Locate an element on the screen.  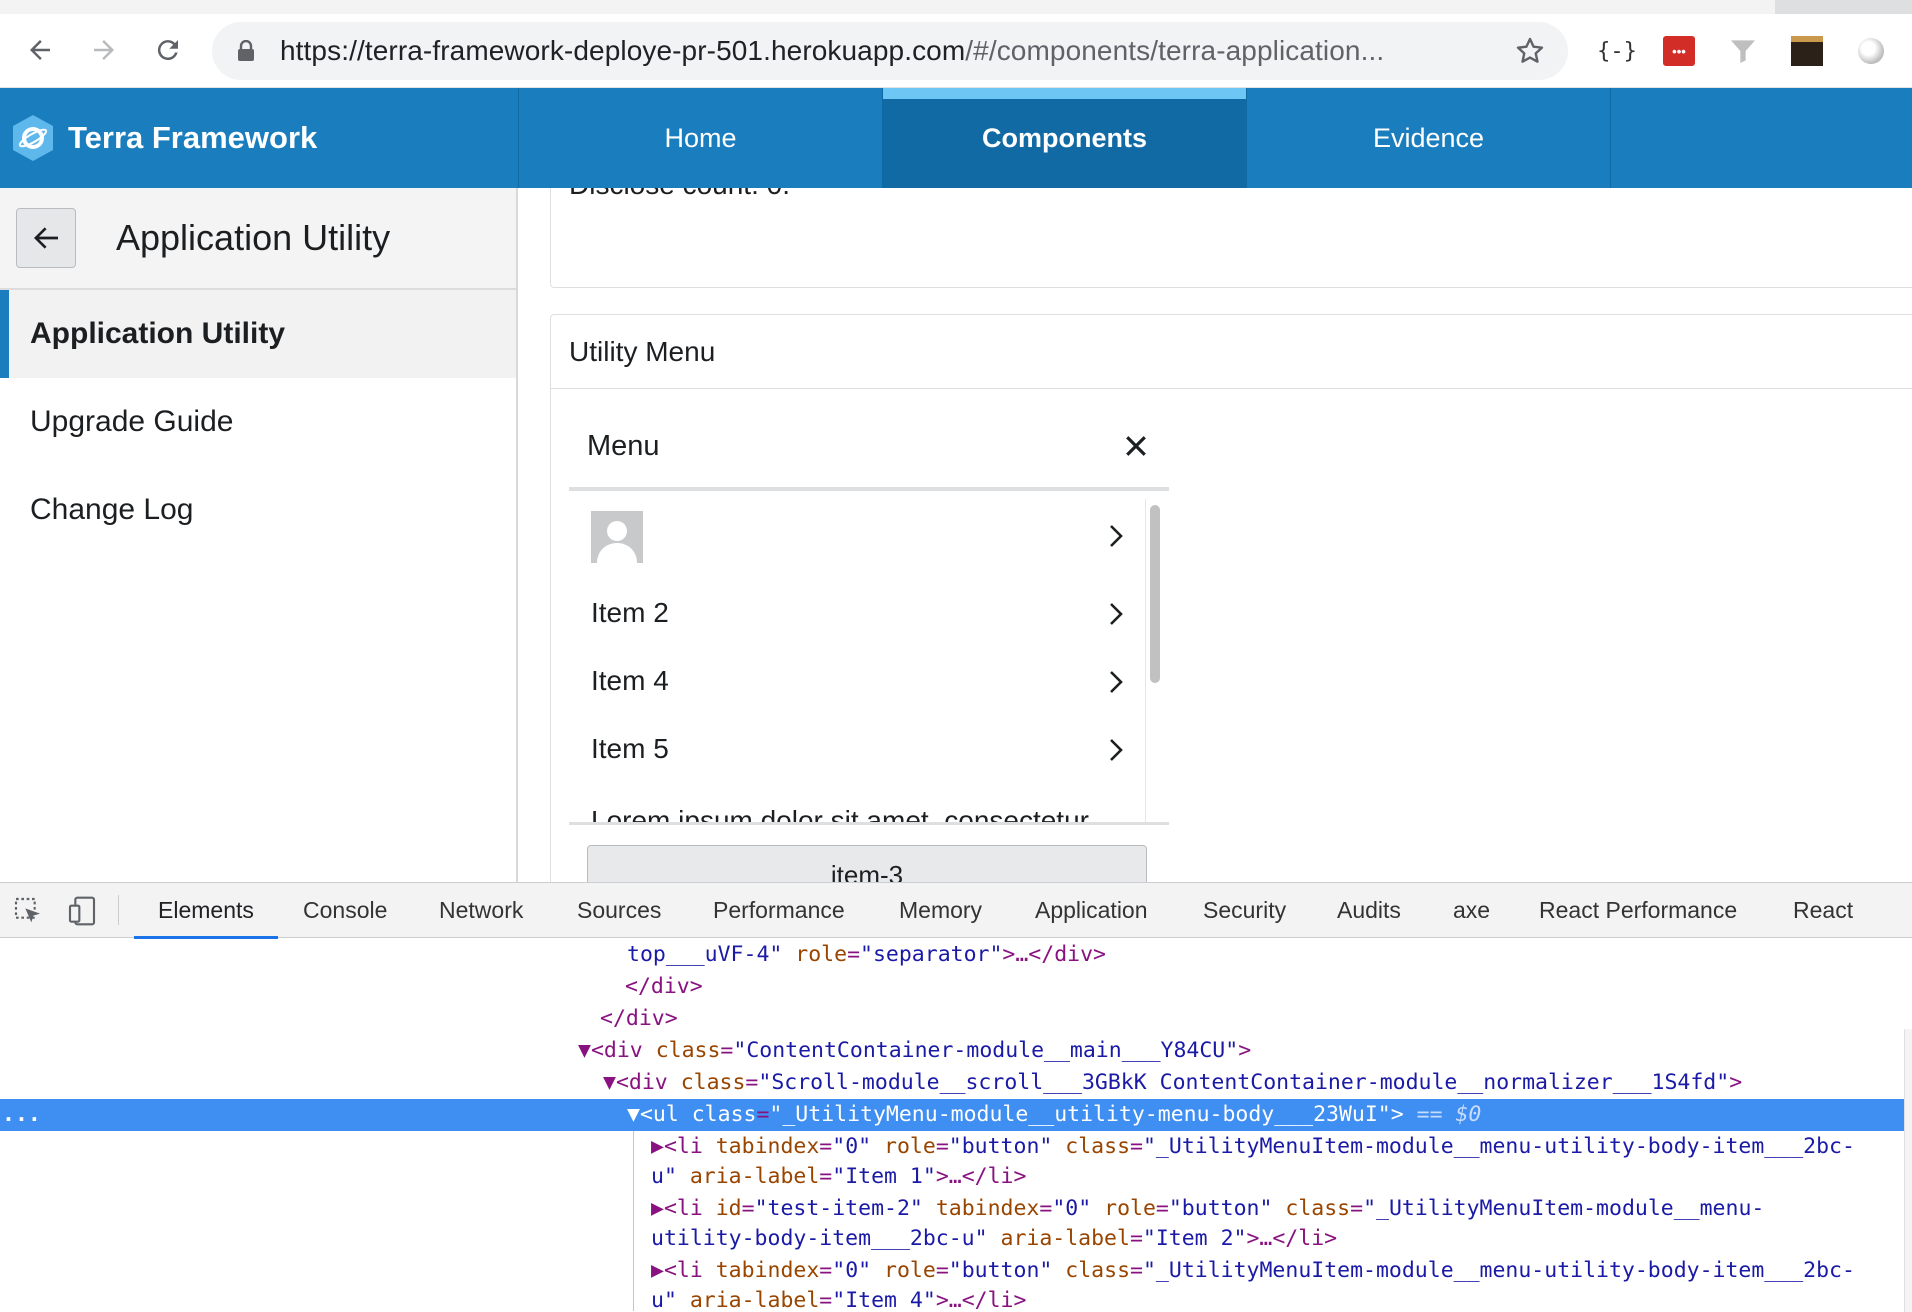
utility-menu-header: Menu is located at coordinates (869, 448).